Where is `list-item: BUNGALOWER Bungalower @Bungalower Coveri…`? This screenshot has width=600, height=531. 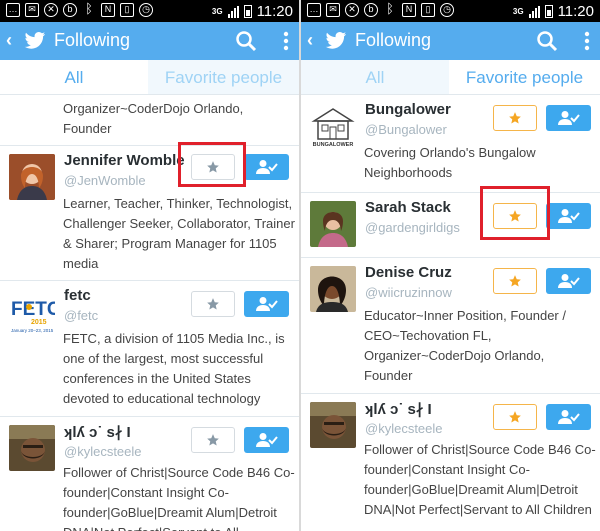
list-item: BUNGALOWER Bungalower @Bungalower Coveri… is located at coordinates (450, 144).